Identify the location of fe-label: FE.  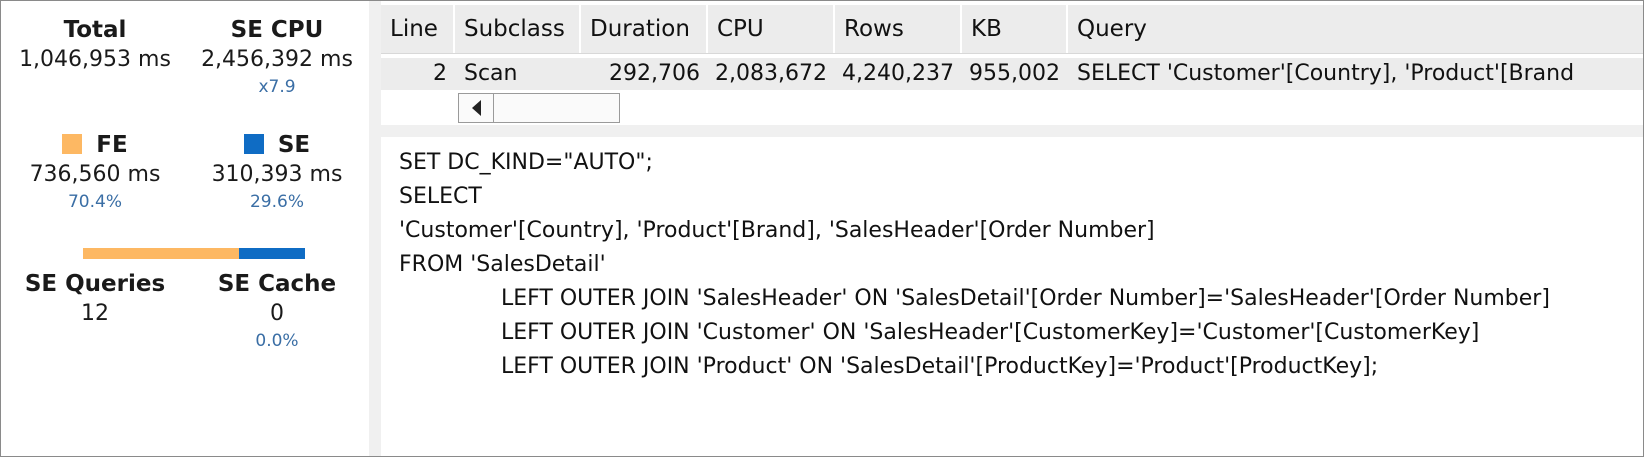
(112, 145).